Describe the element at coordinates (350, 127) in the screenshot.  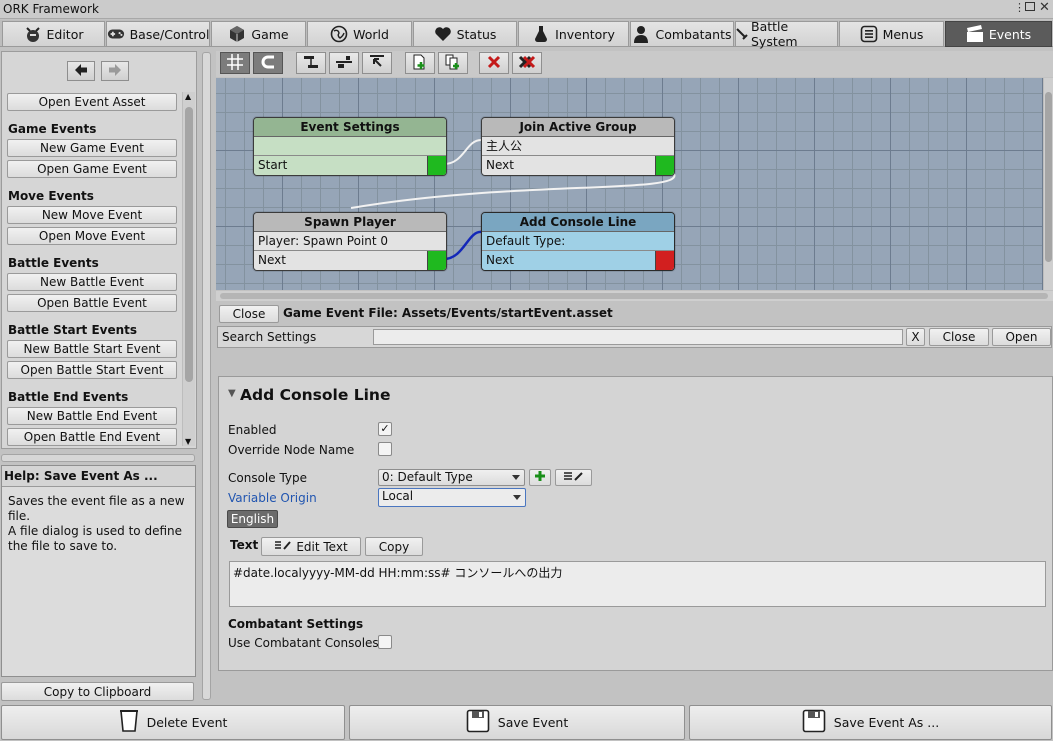
I see `node-title: Event Settings` at that location.